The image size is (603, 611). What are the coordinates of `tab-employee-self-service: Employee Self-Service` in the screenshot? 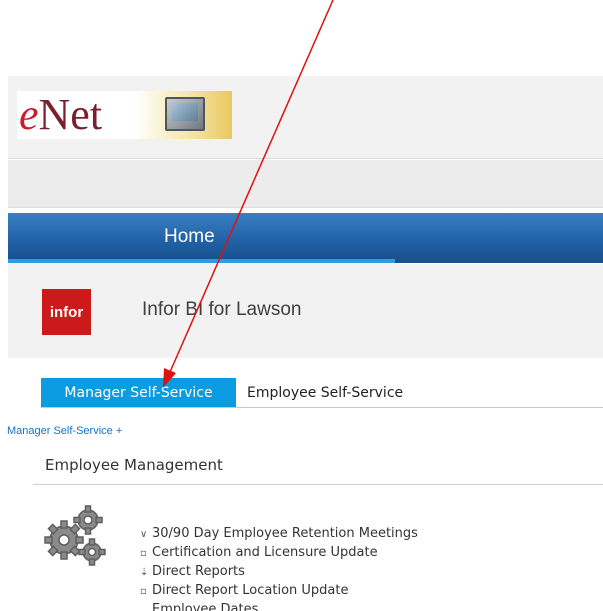 It's located at (325, 393).